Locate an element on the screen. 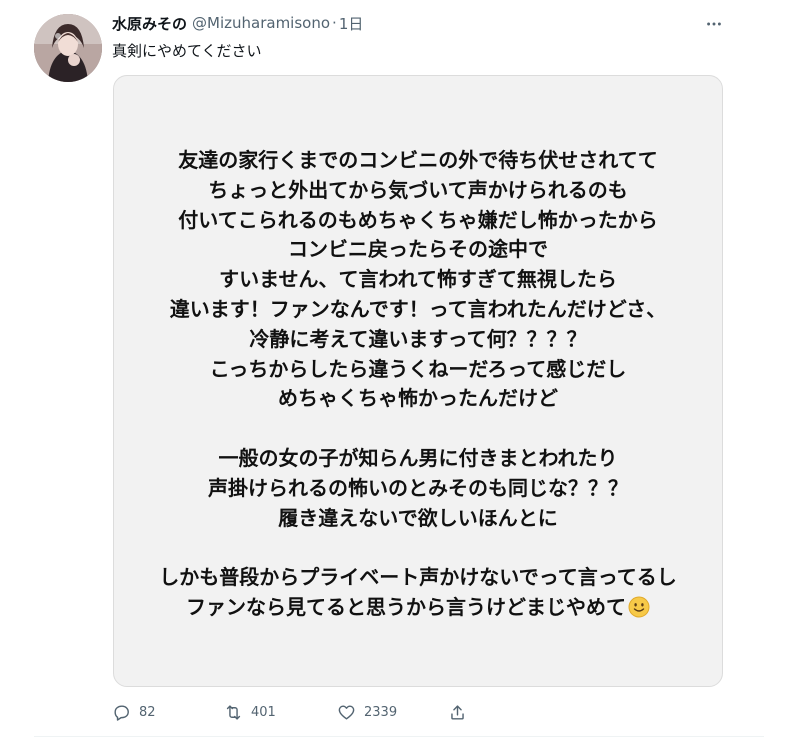 This screenshot has height=740, width=800. media-text-line: 冷静に考えて違いますって何？？？？ is located at coordinates (418, 338).